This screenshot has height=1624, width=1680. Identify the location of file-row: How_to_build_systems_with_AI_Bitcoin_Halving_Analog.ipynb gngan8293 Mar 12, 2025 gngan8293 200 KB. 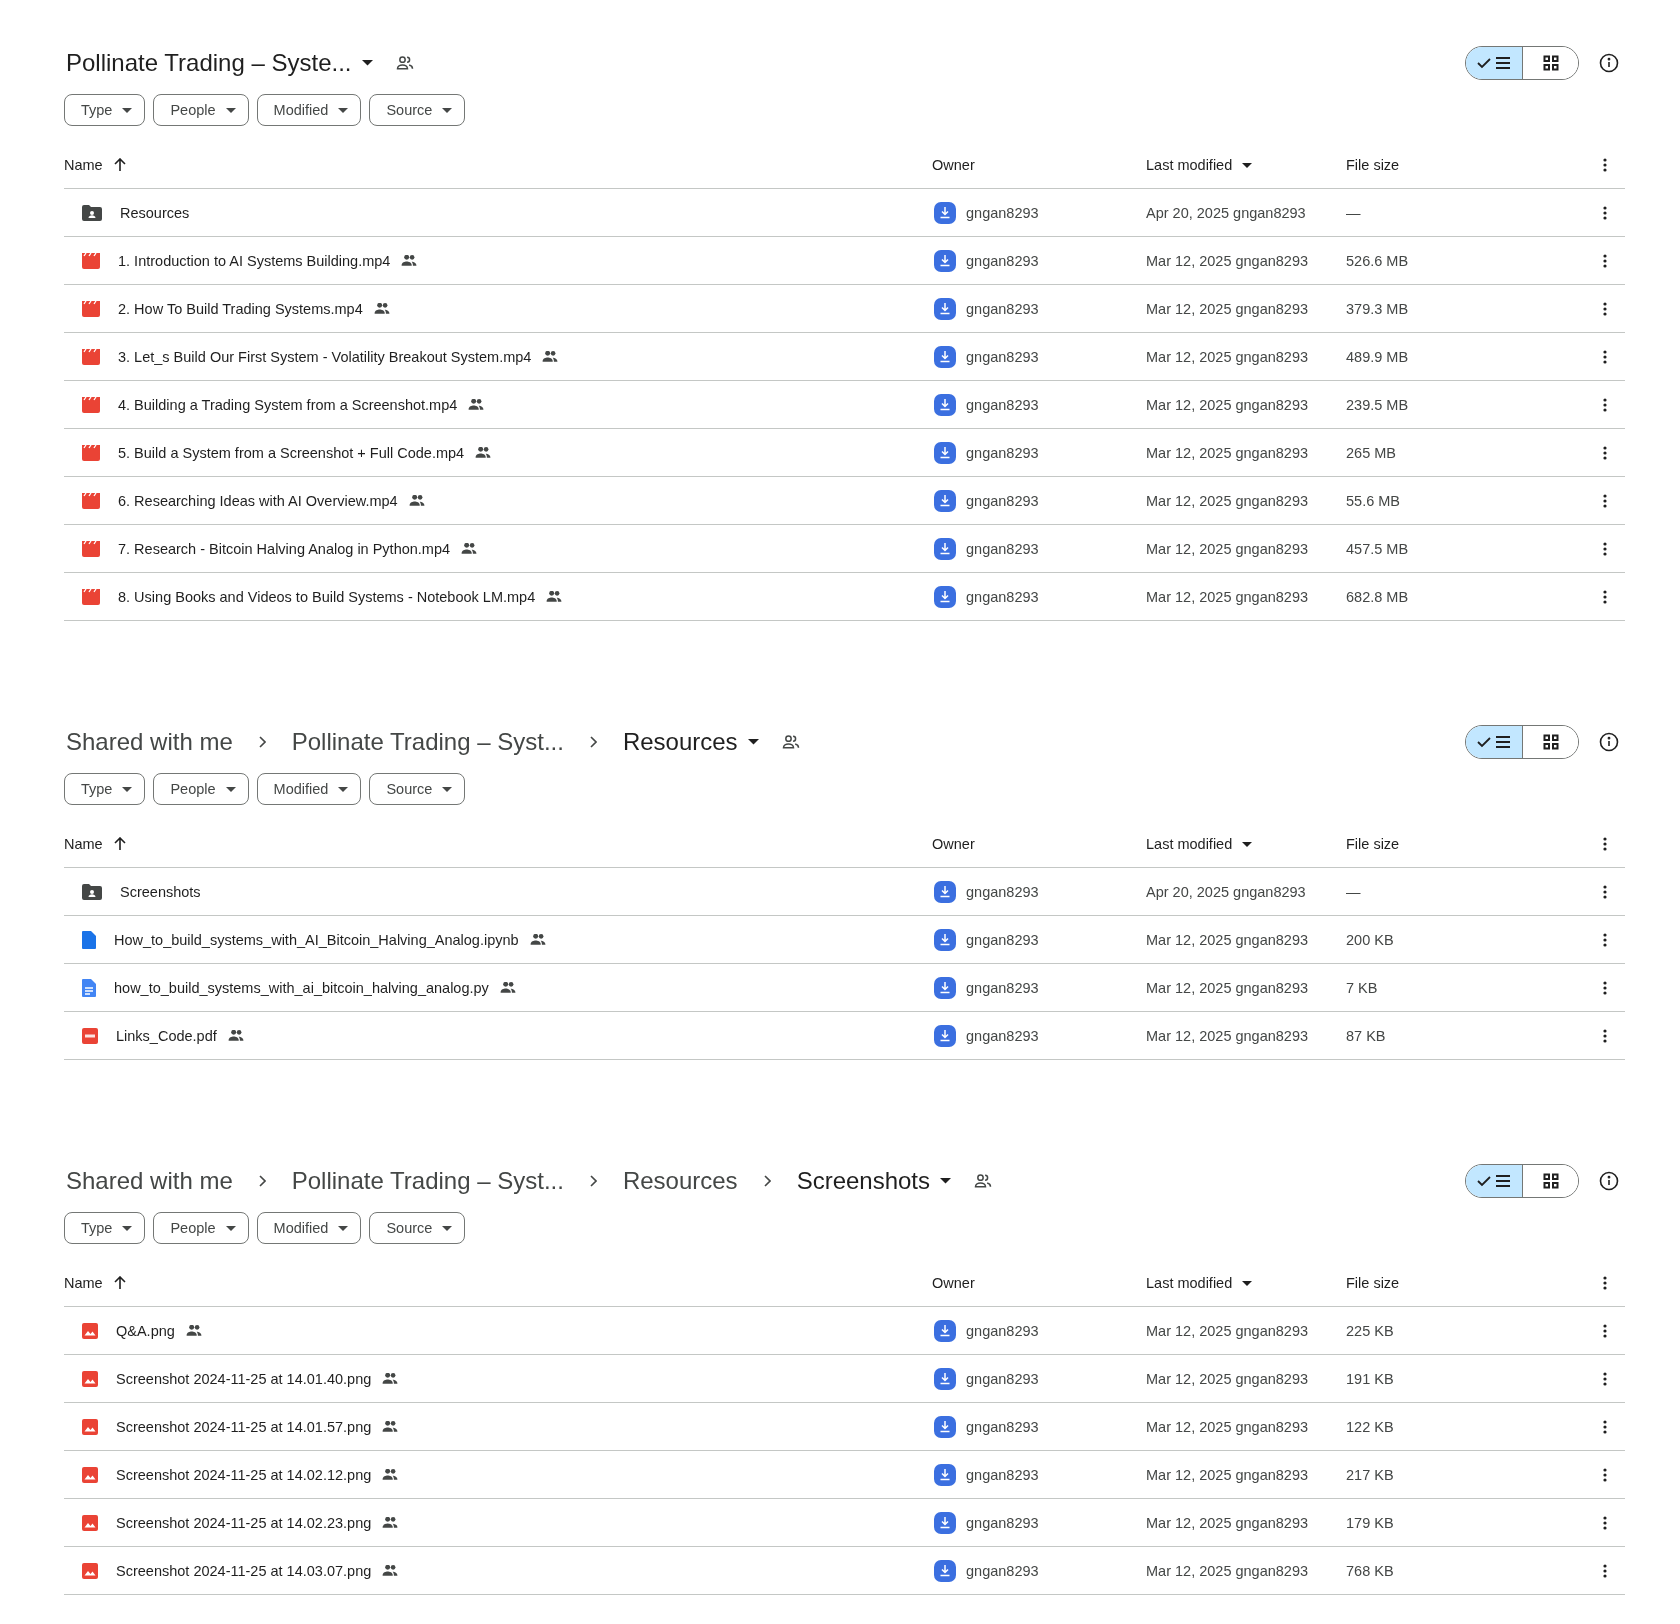
(844, 940).